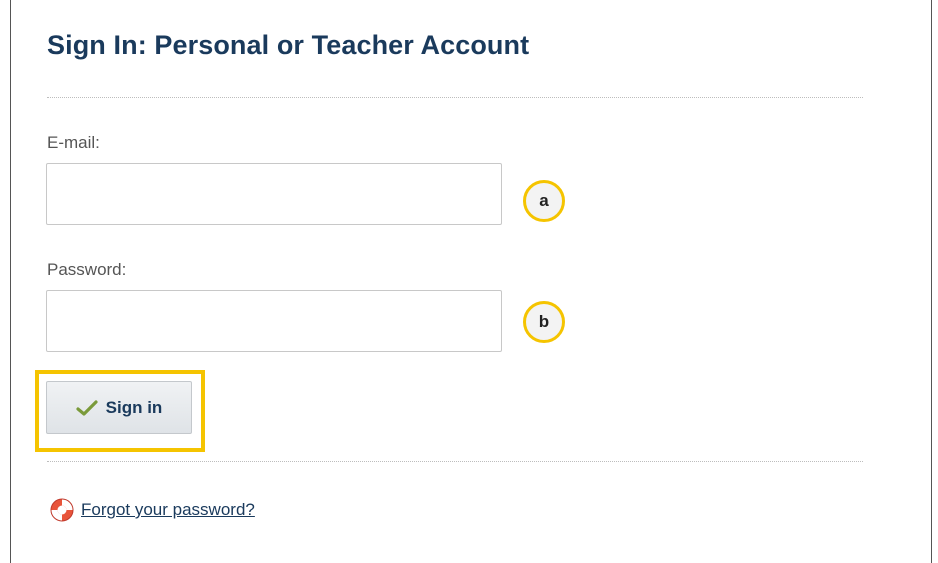 Image resolution: width=938 pixels, height=563 pixels. What do you see at coordinates (62, 510) in the screenshot?
I see `lifebuoy-icon` at bounding box center [62, 510].